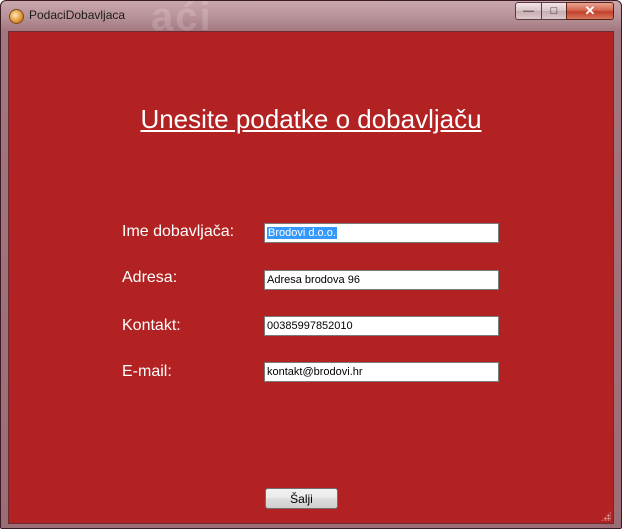  I want to click on submit-button: Šalji, so click(301, 498).